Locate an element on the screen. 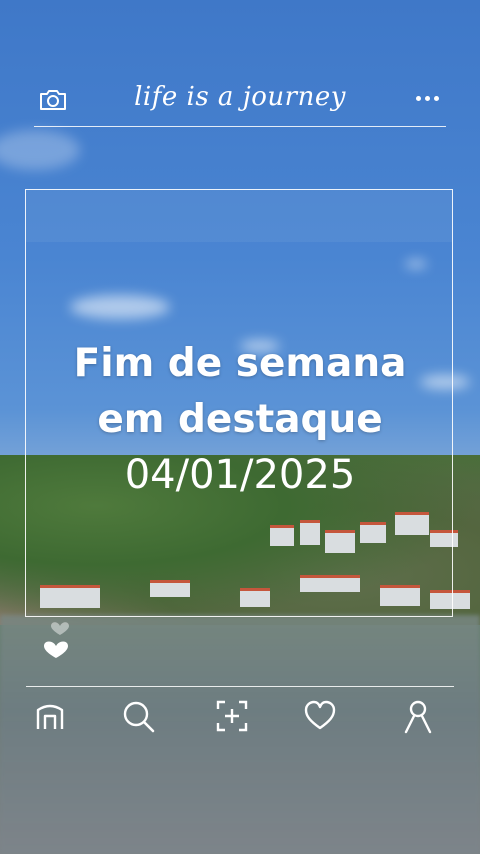 The height and width of the screenshot is (854, 480). app-title: life is a journey is located at coordinates (240, 97).